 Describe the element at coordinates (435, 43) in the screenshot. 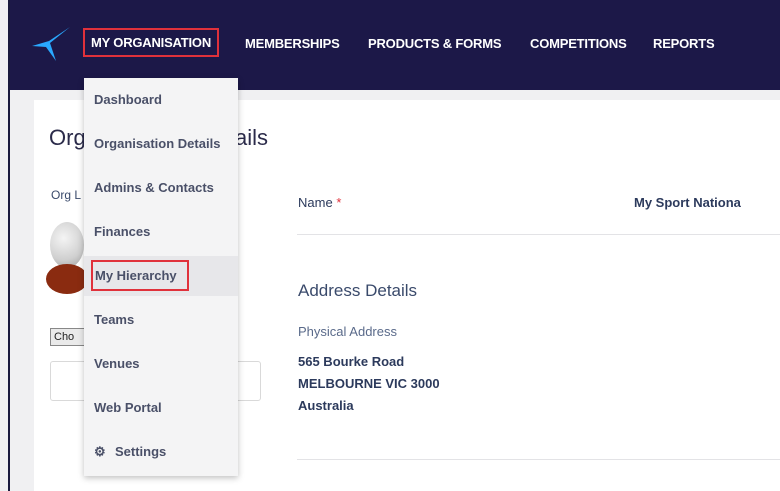

I see `nav-products-forms: PRODUCTS & FORMS` at that location.